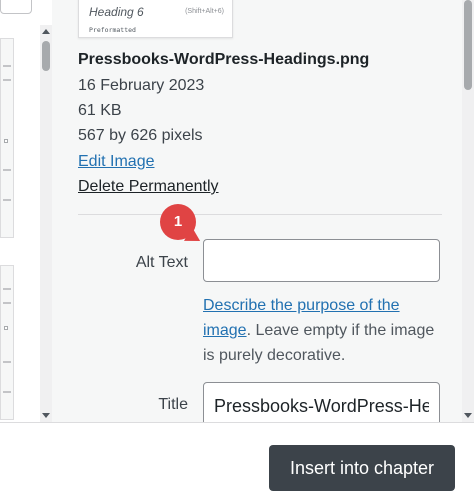  I want to click on title-input, so click(321, 402).